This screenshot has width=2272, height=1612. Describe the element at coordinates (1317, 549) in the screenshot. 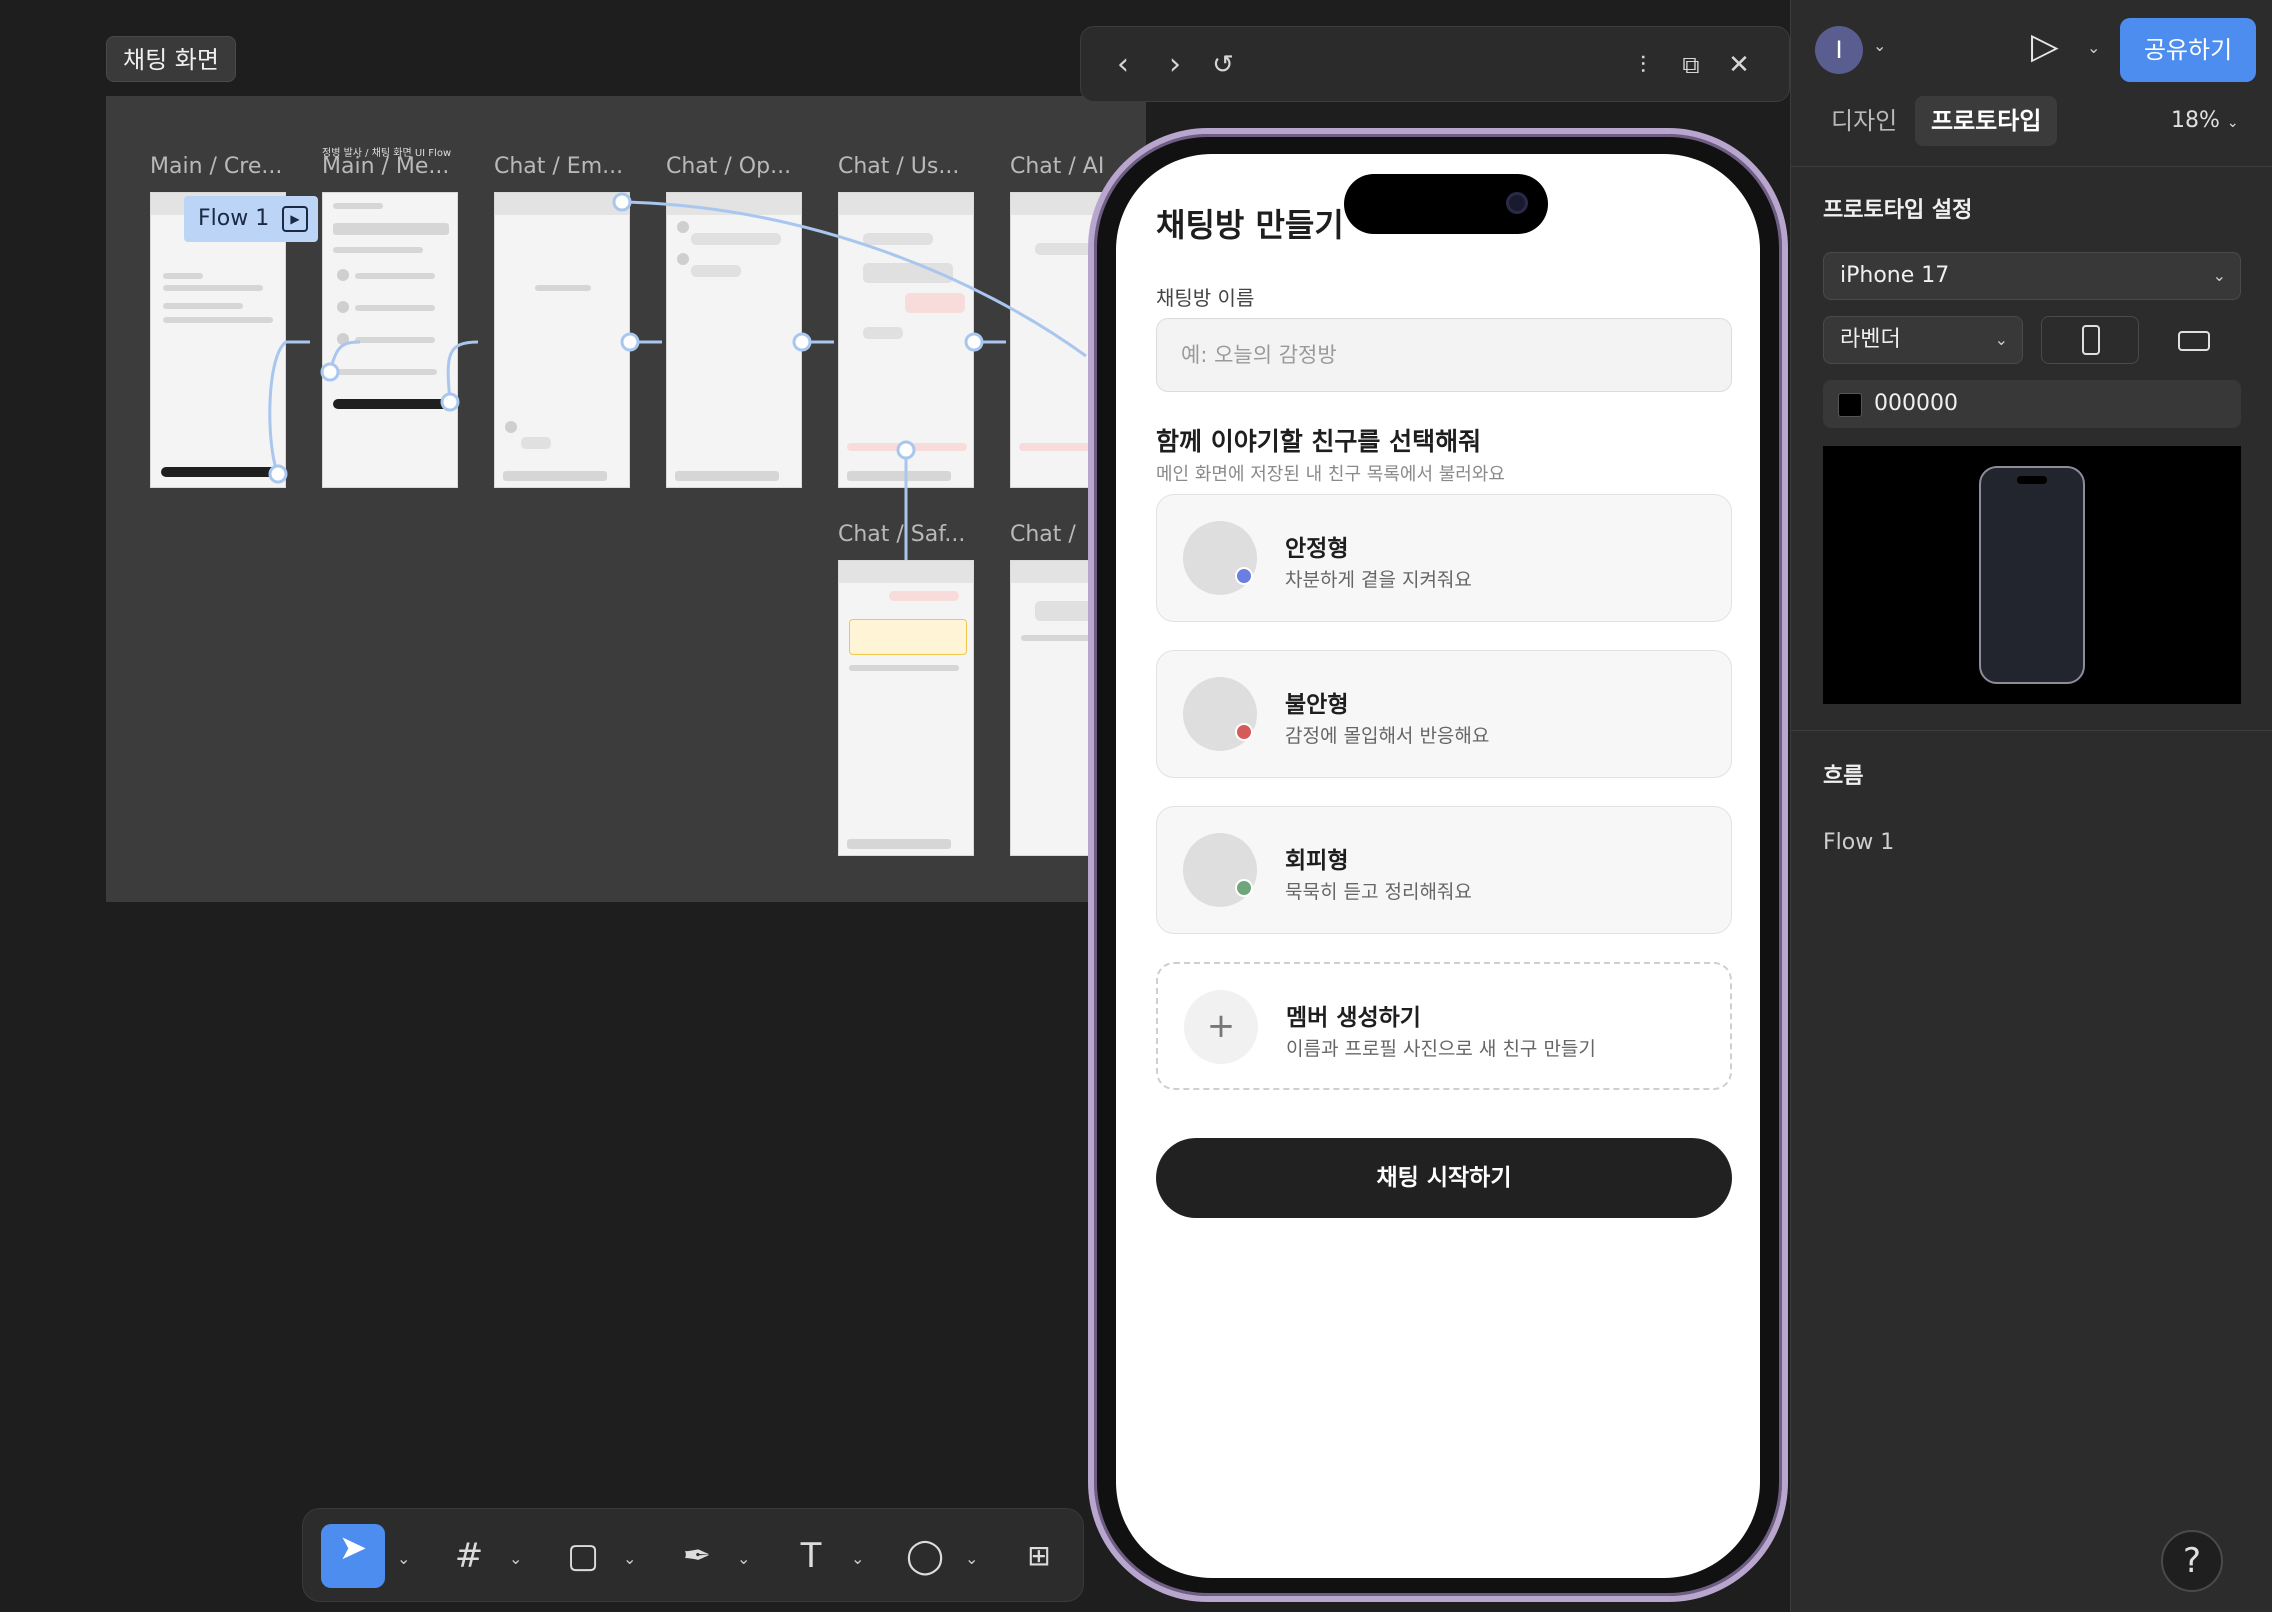

I see `friend-name: 안정형` at that location.